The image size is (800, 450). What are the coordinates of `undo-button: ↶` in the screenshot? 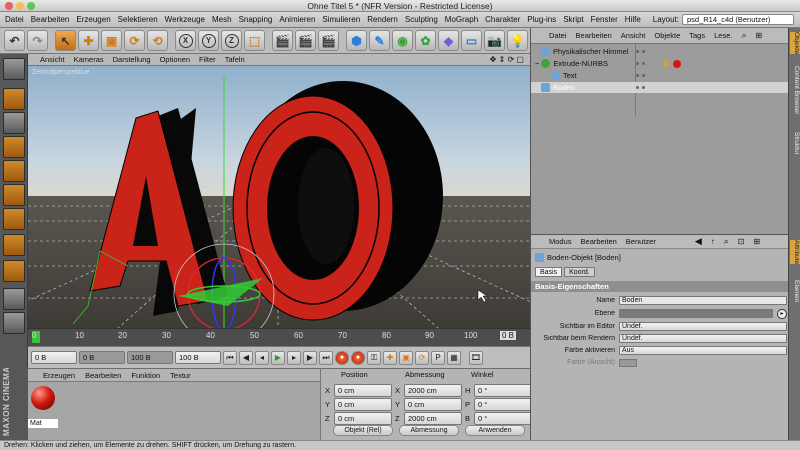 It's located at (14, 40).